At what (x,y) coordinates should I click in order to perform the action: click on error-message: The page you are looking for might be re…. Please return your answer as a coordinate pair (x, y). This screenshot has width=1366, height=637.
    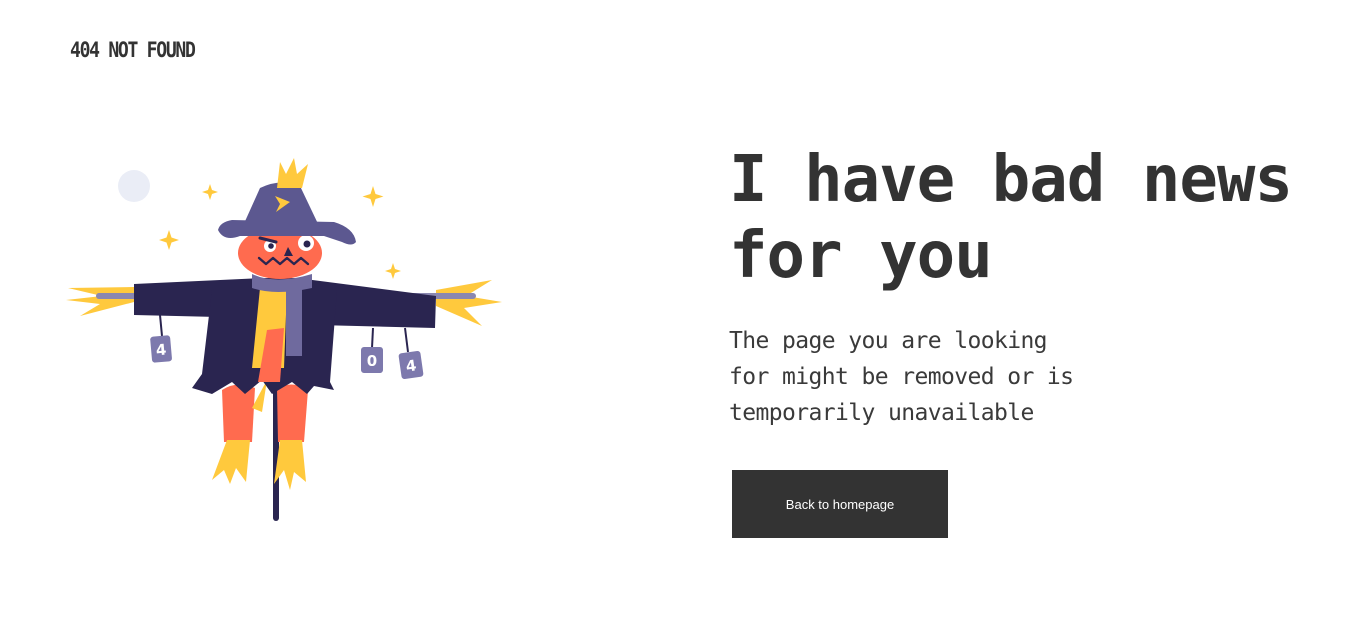
    Looking at the image, I should click on (901, 377).